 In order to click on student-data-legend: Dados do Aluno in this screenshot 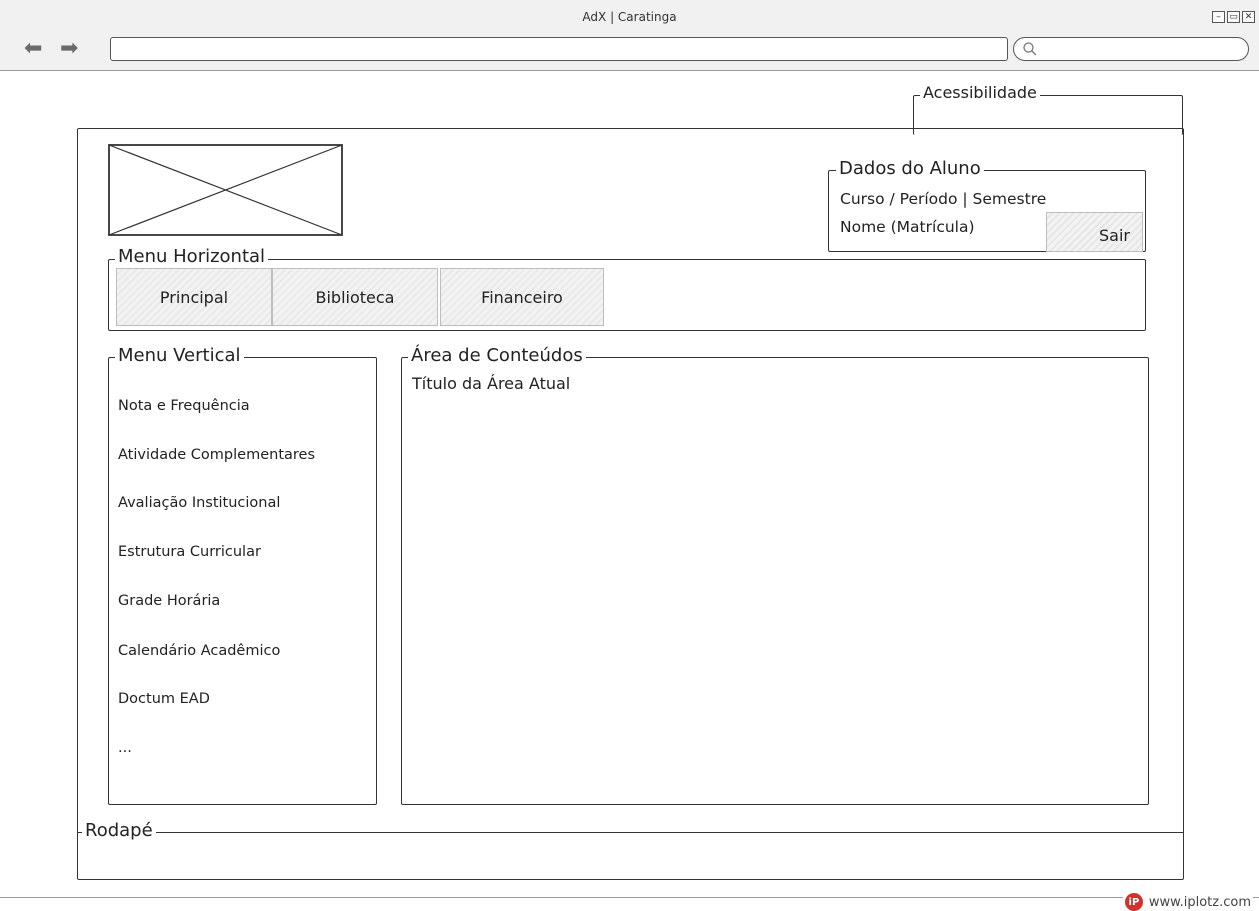, I will do `click(910, 168)`.